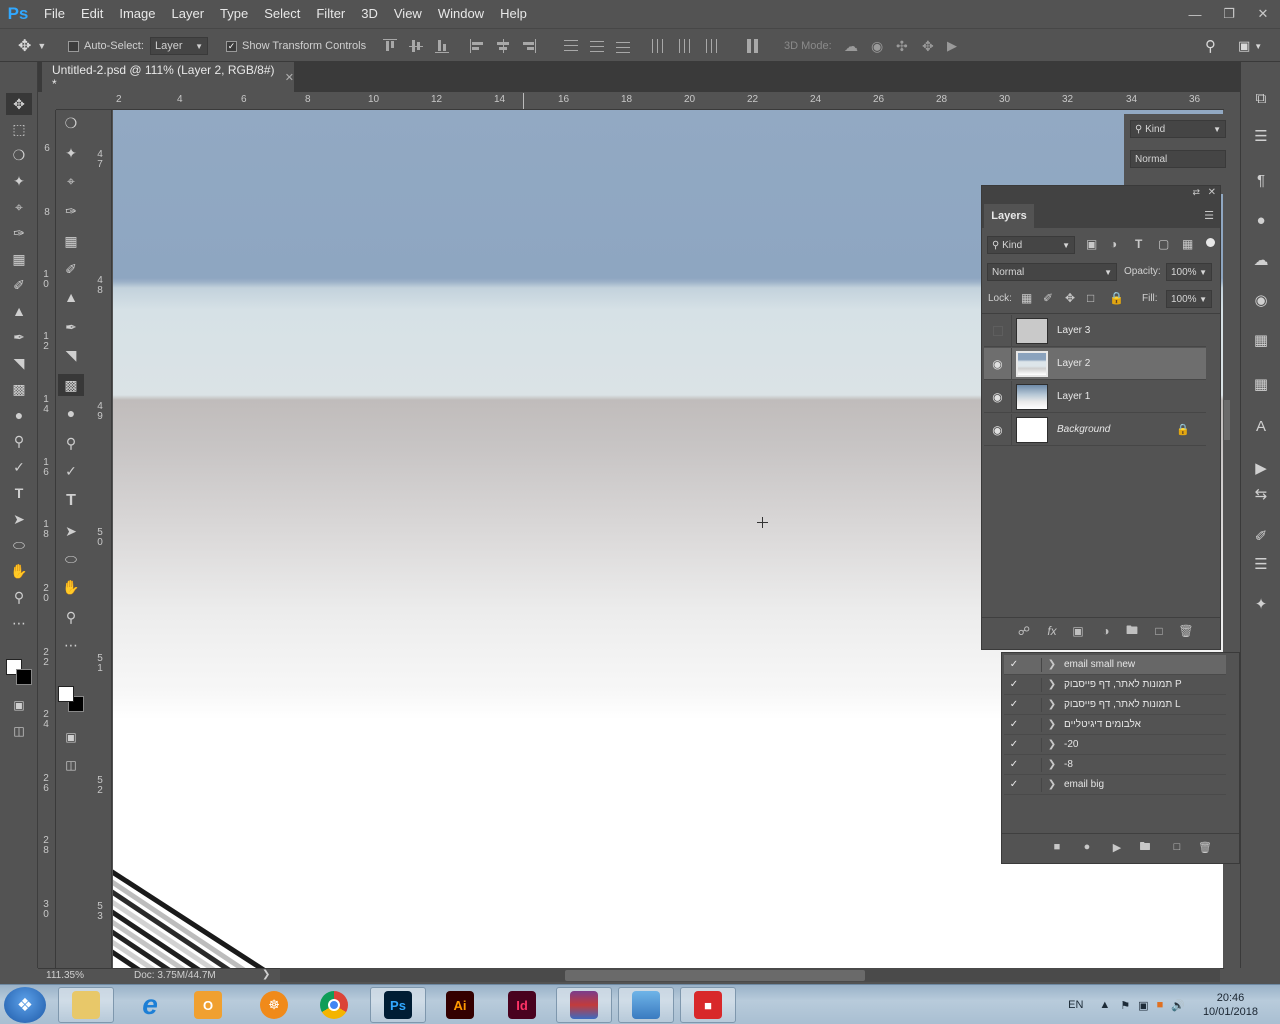  Describe the element at coordinates (851, 46) in the screenshot. I see `3d-orbit-icon: ☁` at that location.